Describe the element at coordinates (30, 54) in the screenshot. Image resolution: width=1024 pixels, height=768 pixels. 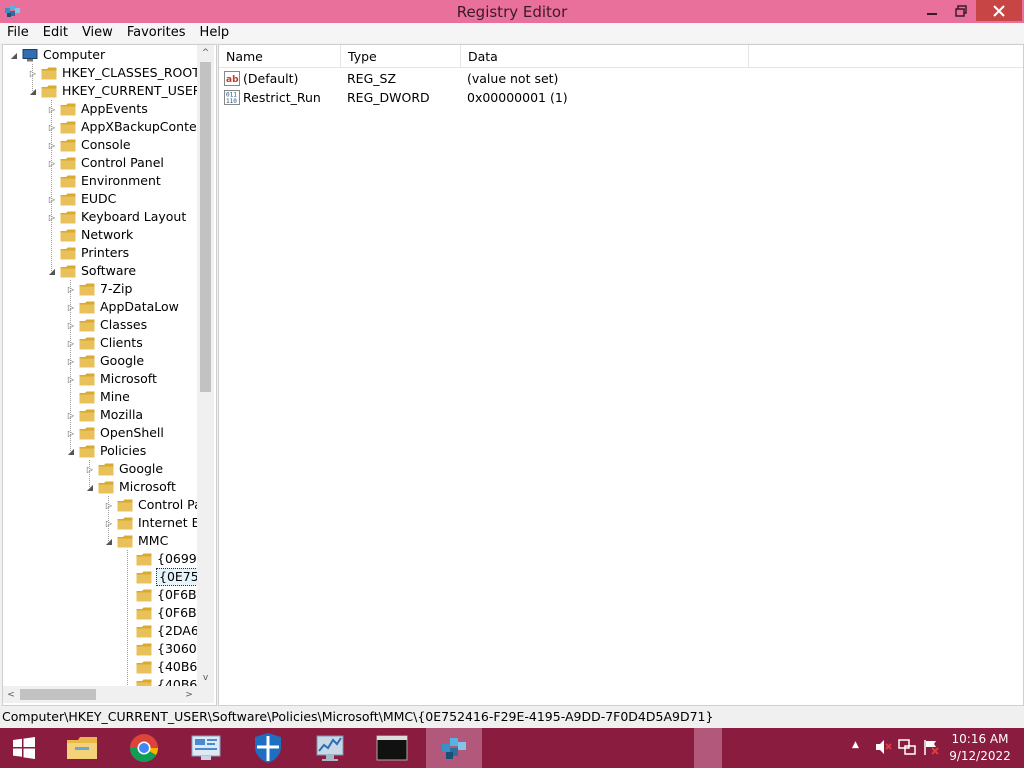
I see `computer-icon` at that location.